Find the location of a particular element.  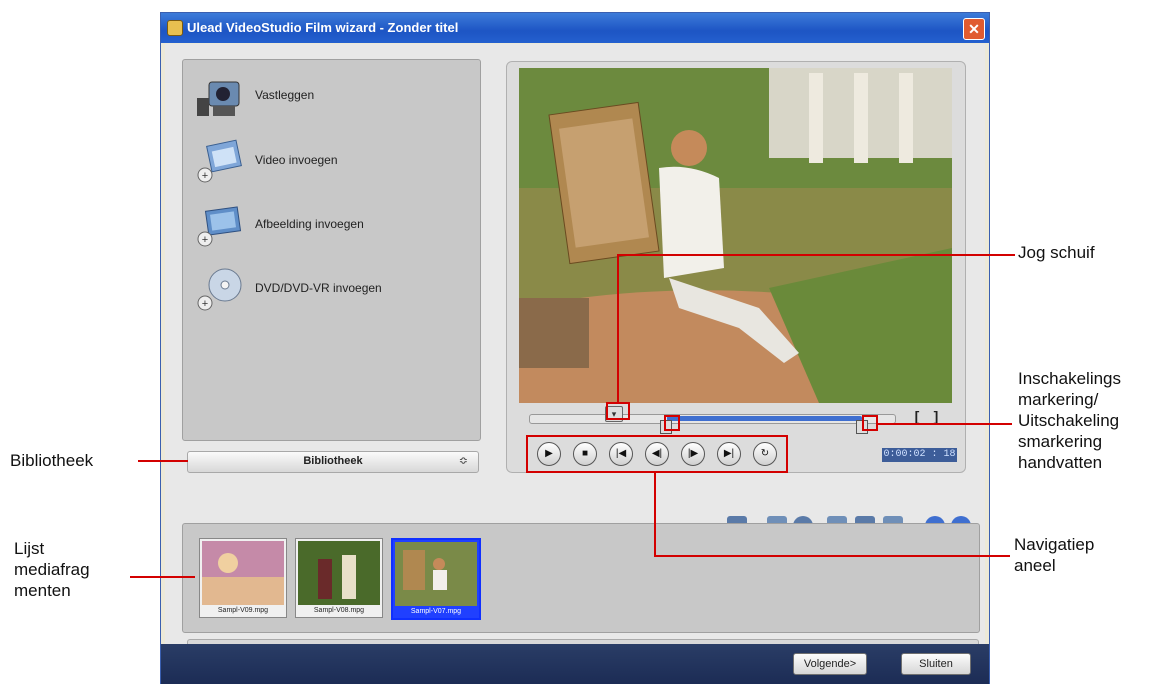

option-insert-dvd: + DVD/DVD-VR invoegen is located at coordinates (330, 293).